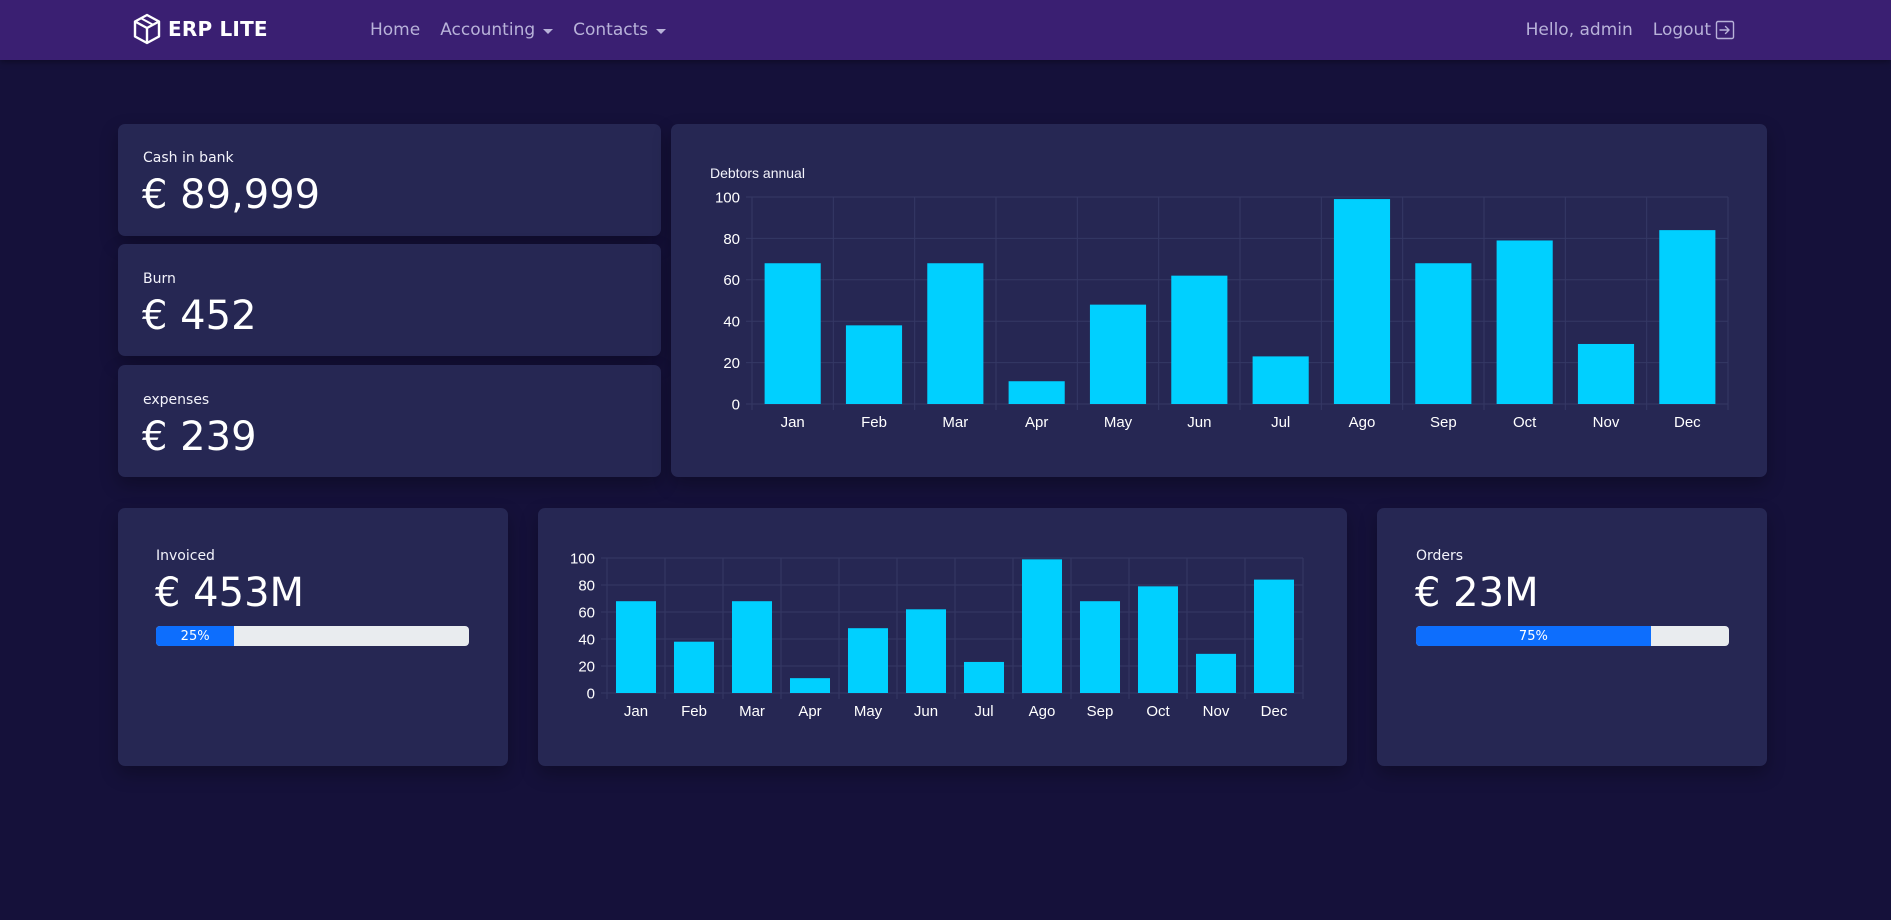 This screenshot has width=1891, height=920. Describe the element at coordinates (1579, 30) in the screenshot. I see `user-greeting: Hello, admin` at that location.